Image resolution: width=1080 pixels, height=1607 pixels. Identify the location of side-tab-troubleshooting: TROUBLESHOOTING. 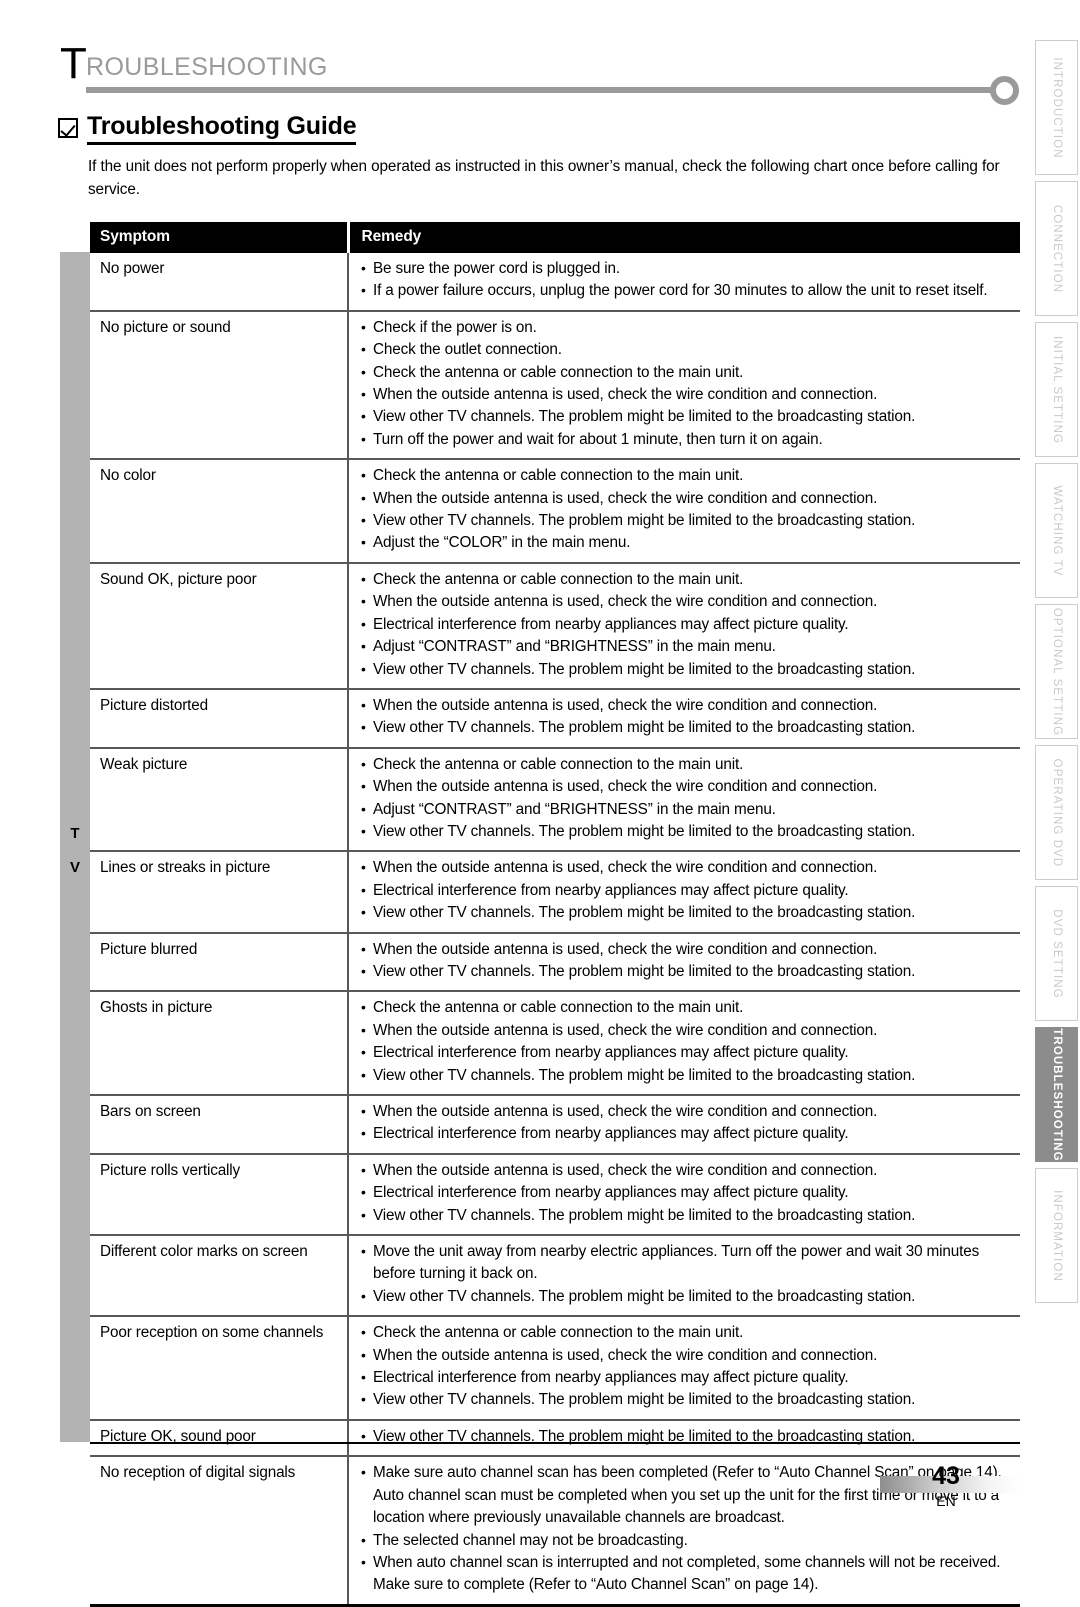
(1056, 1094).